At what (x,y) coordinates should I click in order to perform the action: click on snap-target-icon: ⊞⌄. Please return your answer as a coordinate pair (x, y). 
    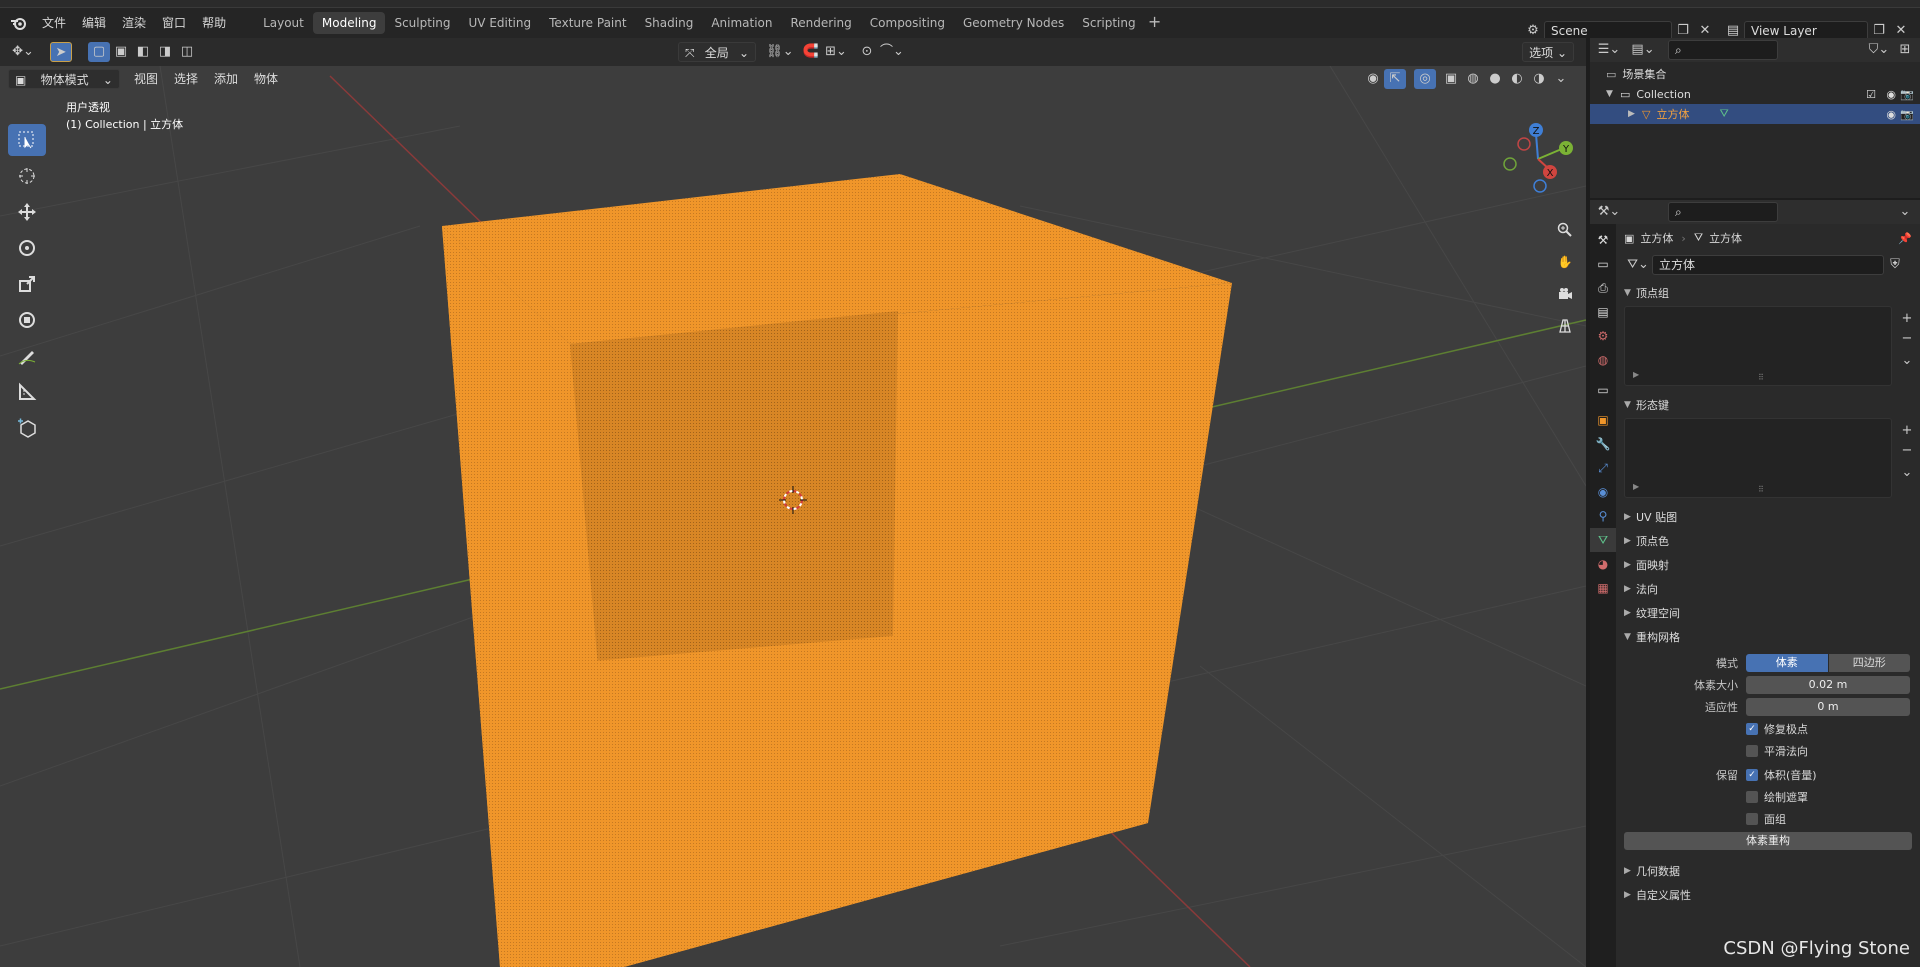
    Looking at the image, I should click on (836, 52).